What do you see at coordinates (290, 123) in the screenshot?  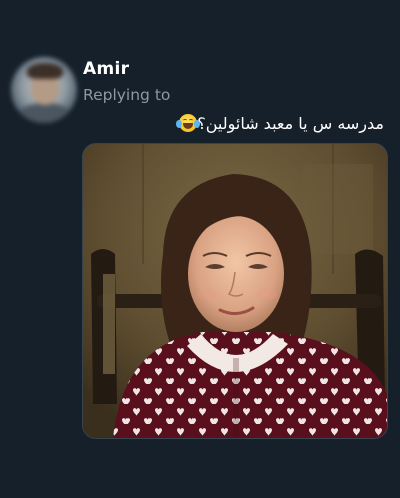 I see `tweet-text-content: مدرسه س يا معبد شائولين؟` at bounding box center [290, 123].